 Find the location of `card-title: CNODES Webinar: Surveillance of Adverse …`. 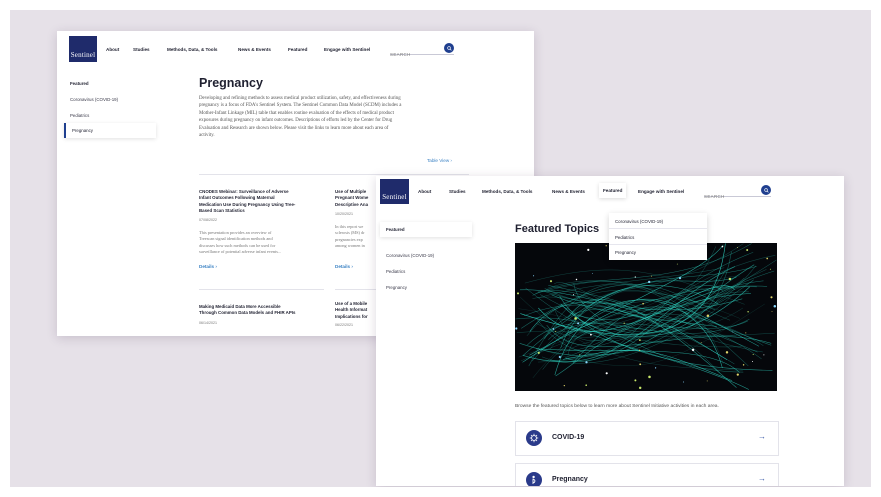

card-title: CNODES Webinar: Surveillance of Adverse … is located at coordinates (261, 202).